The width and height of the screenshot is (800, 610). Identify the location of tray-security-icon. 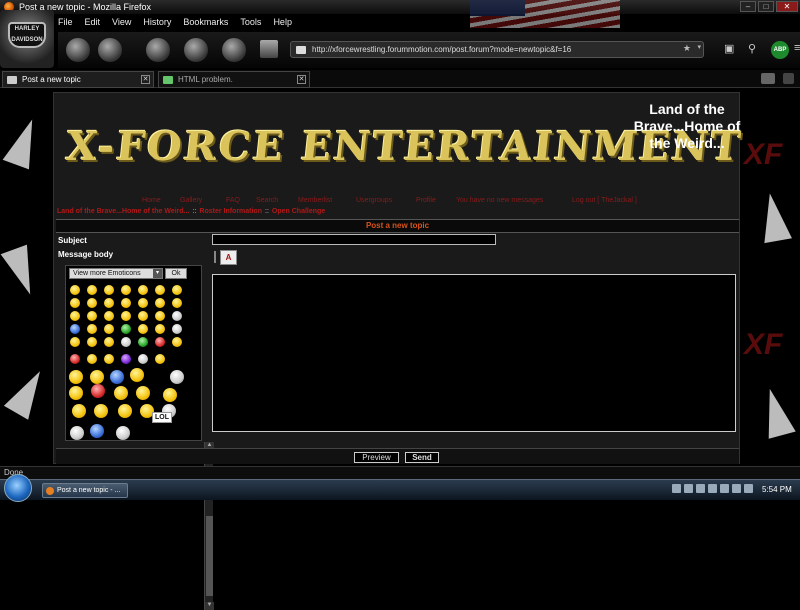
(700, 488).